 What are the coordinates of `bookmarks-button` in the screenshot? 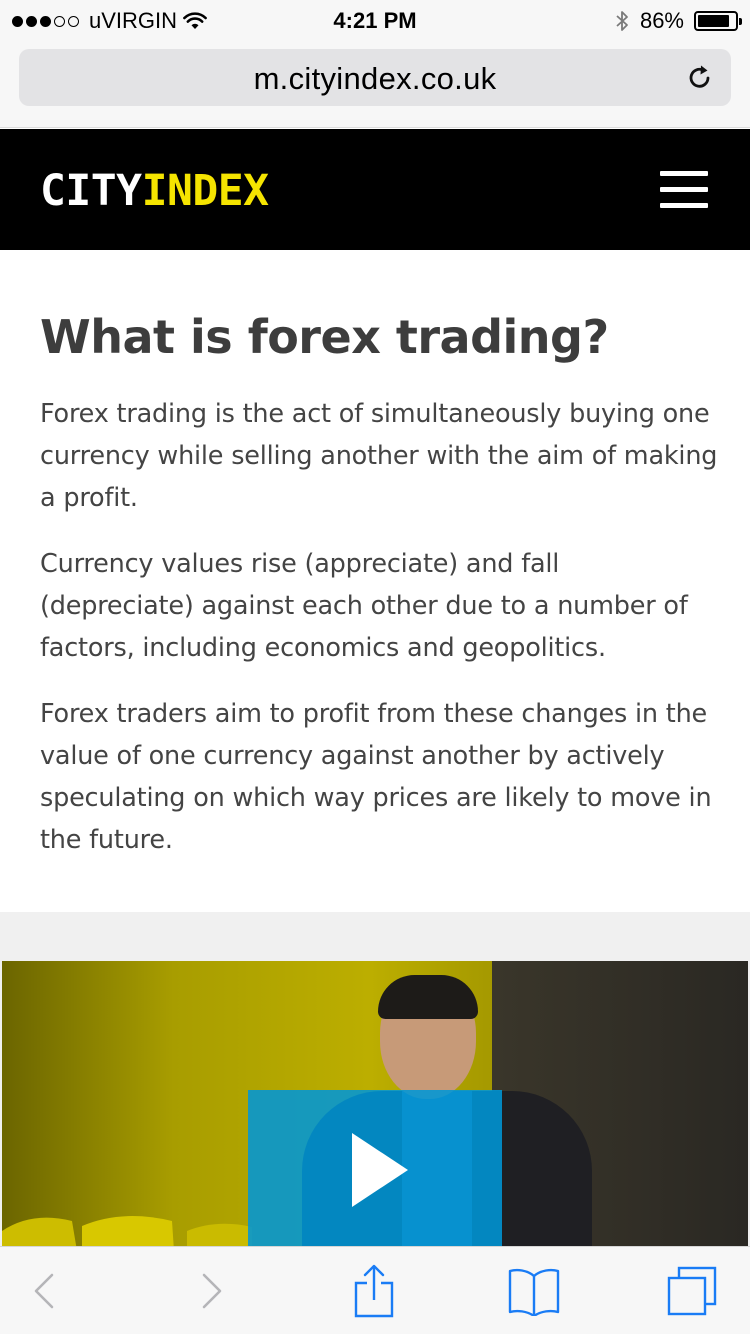 It's located at (534, 1290).